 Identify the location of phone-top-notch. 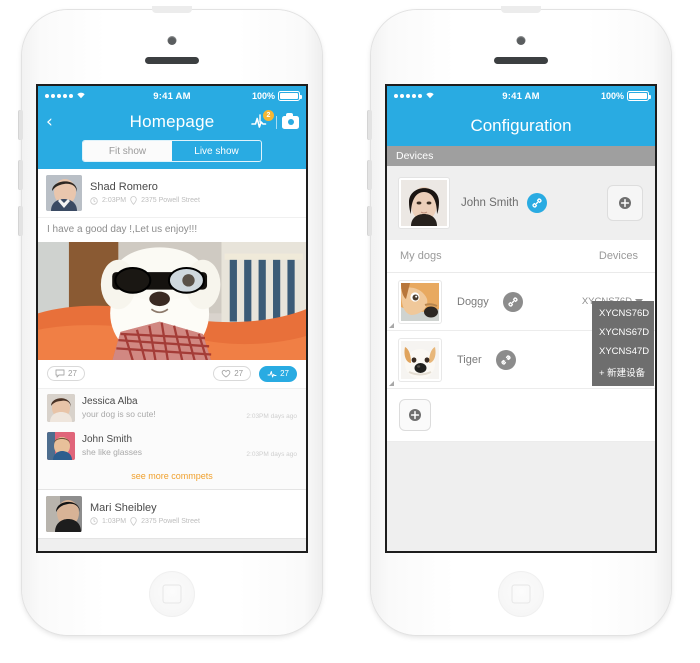
(521, 9).